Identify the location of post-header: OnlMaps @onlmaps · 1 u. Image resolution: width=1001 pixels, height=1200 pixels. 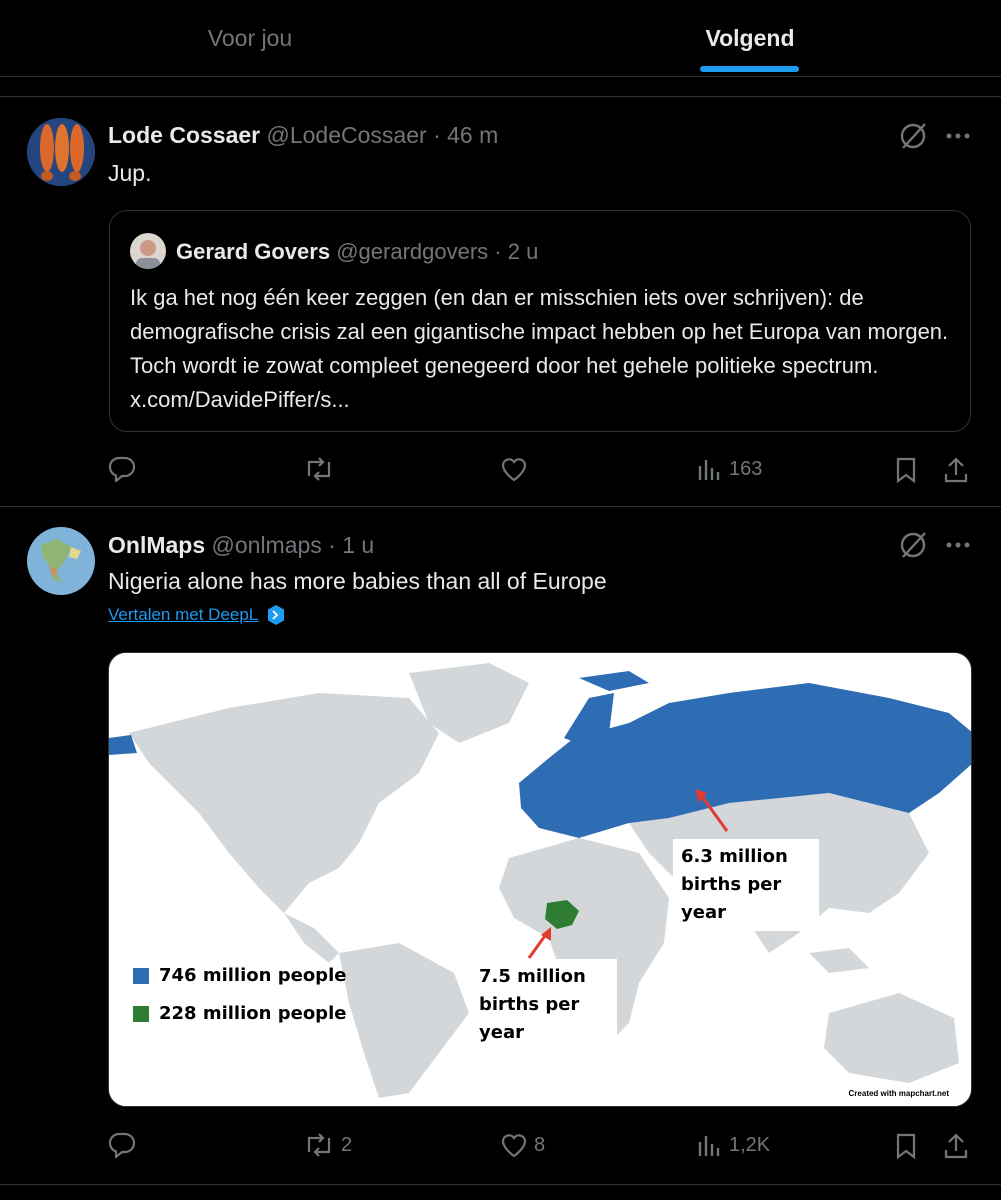
(241, 545).